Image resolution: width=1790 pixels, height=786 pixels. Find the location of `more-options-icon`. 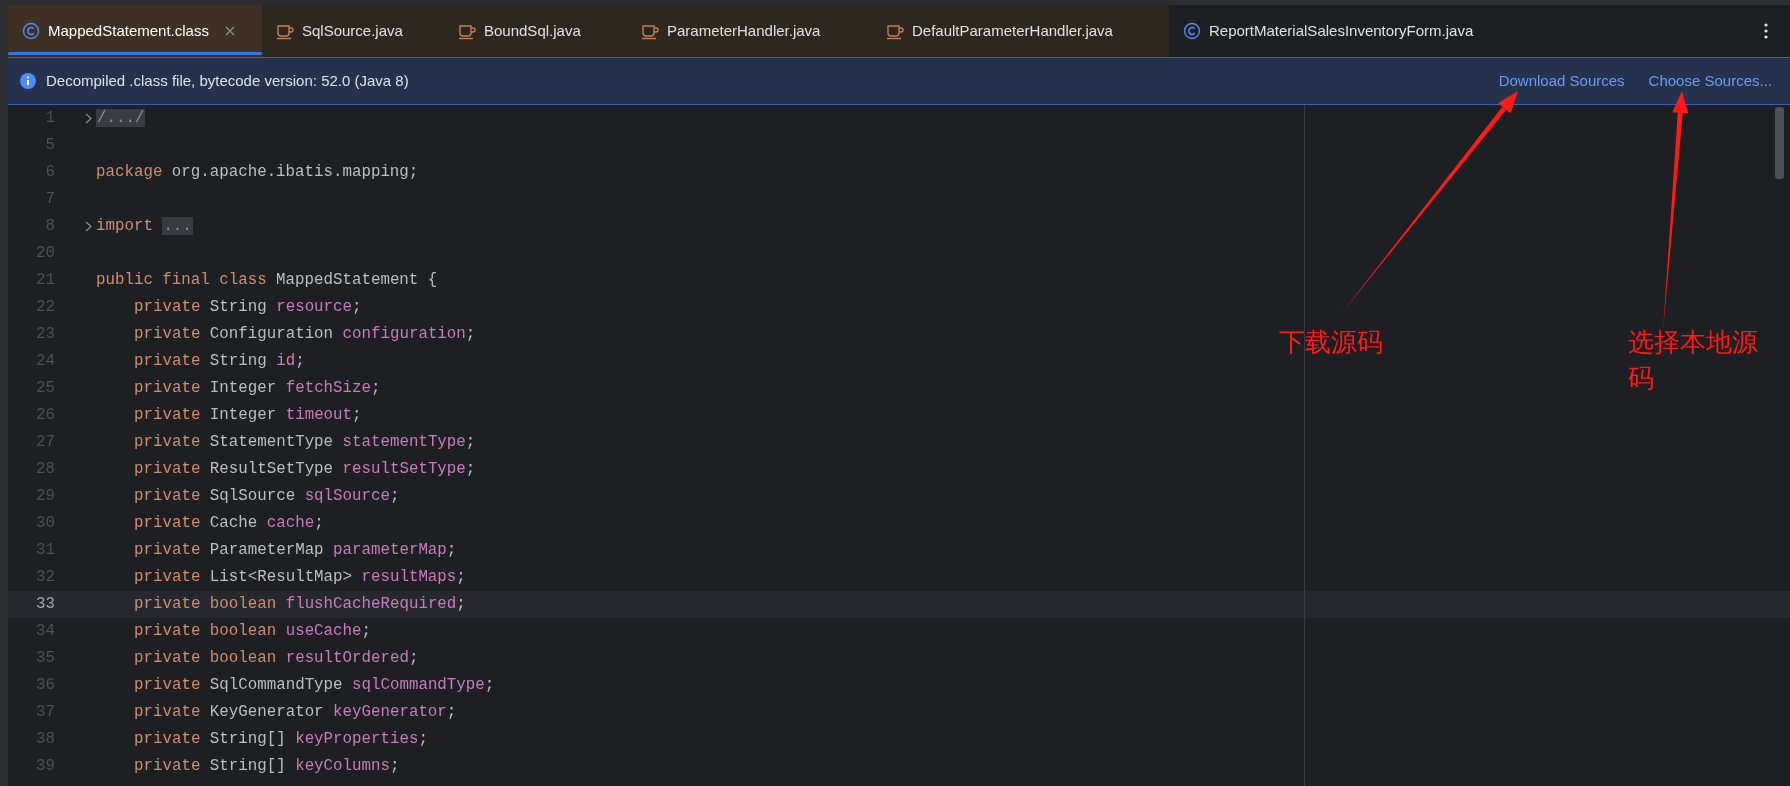

more-options-icon is located at coordinates (1766, 31).